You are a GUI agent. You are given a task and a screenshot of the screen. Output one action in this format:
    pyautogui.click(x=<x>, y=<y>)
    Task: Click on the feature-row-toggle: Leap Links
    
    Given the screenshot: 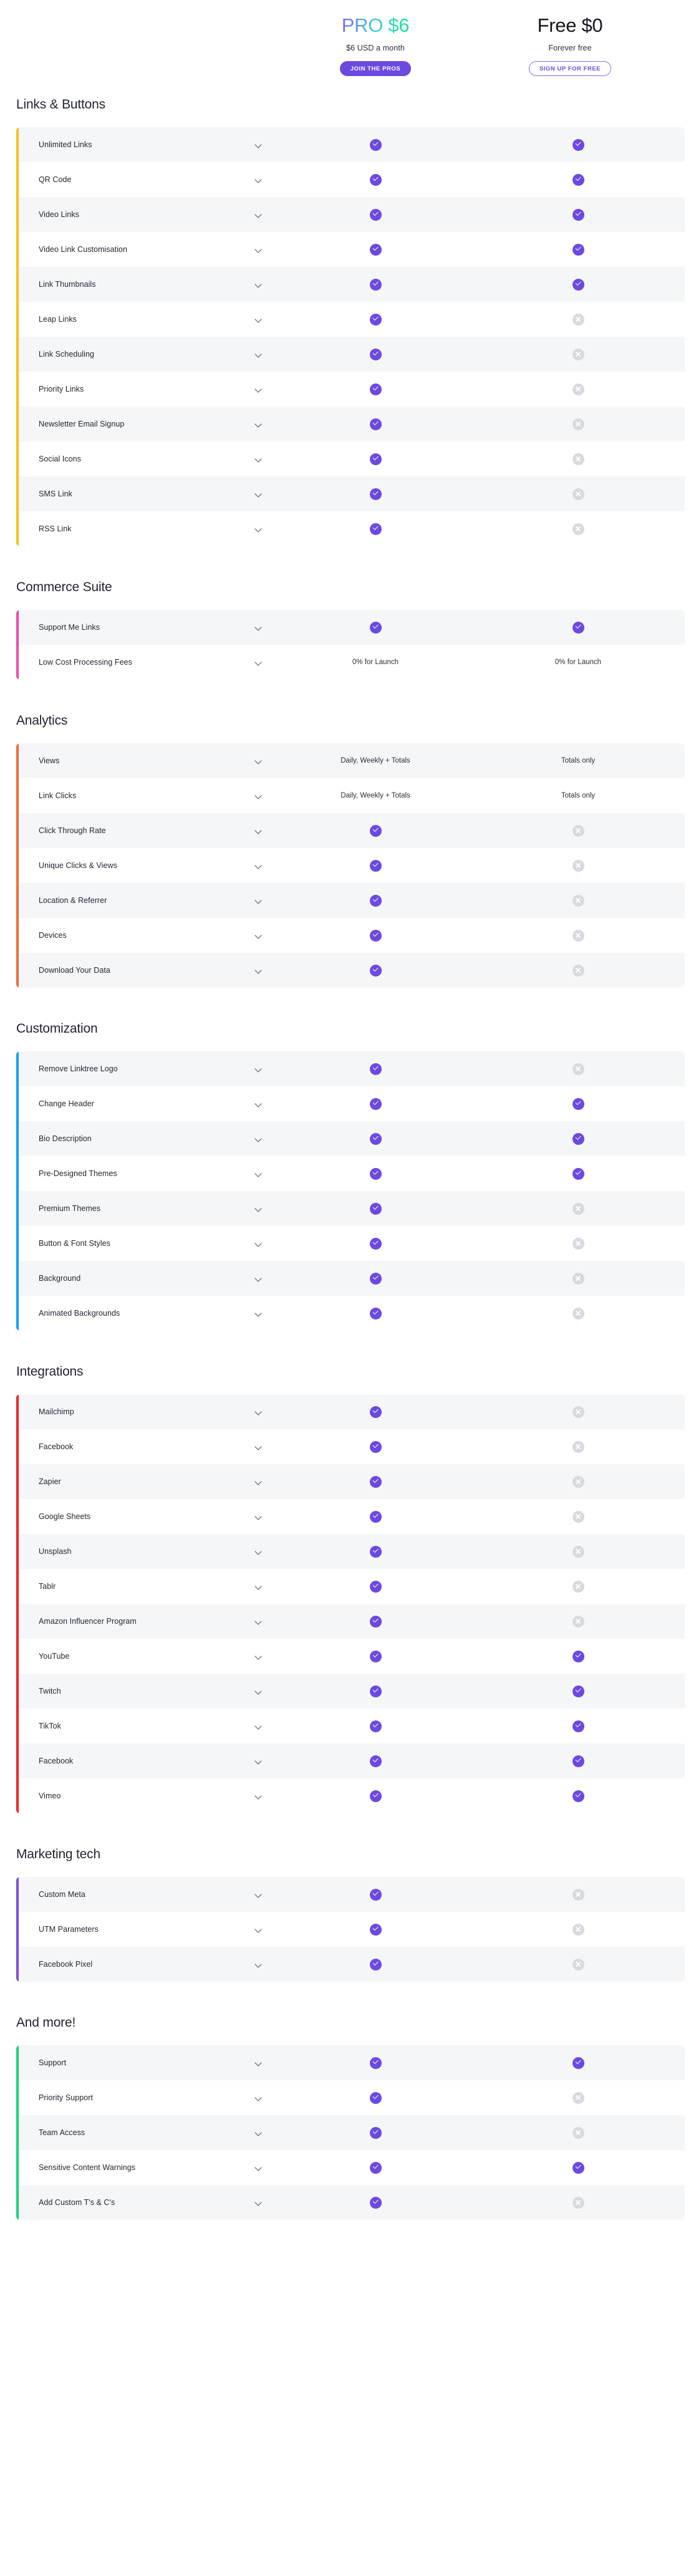 What is the action you would take?
    pyautogui.click(x=147, y=319)
    